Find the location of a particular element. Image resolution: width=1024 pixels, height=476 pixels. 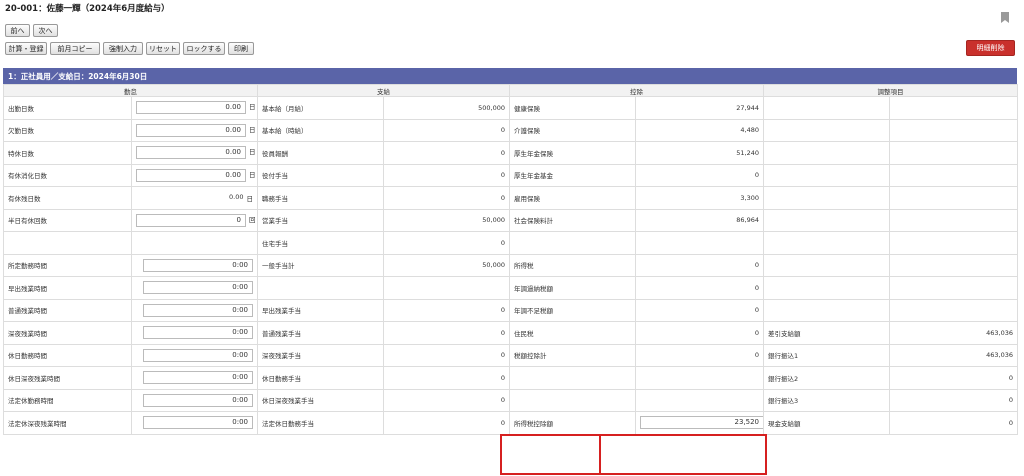

income-tax-deduction-input: 23,520 is located at coordinates (701, 423).